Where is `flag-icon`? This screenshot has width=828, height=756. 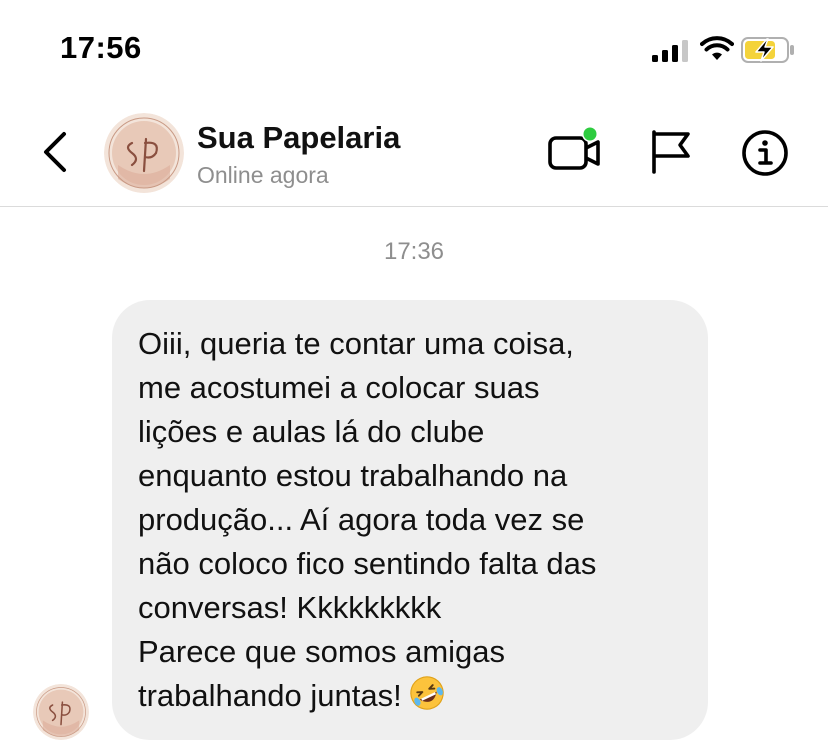 flag-icon is located at coordinates (671, 152).